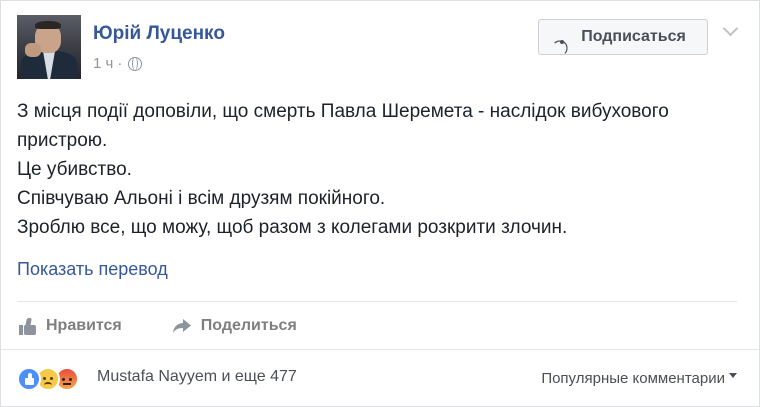  Describe the element at coordinates (49, 47) in the screenshot. I see `author-avatar` at that location.